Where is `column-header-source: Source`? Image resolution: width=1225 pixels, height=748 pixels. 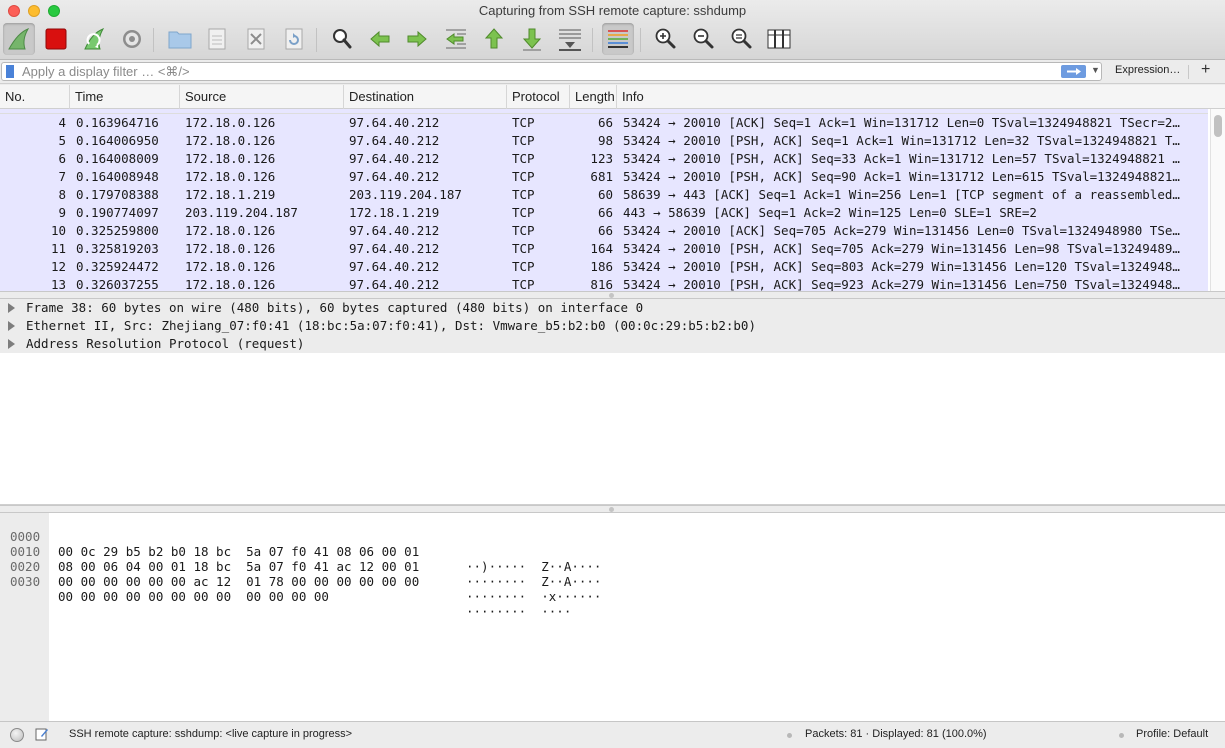 column-header-source: Source is located at coordinates (262, 97).